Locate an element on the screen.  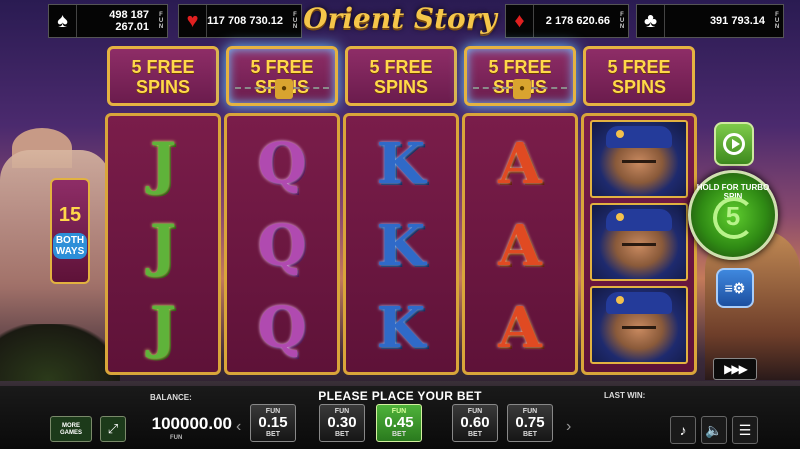
both-ways-label: BOTH WAYS is located at coordinates (70, 246).